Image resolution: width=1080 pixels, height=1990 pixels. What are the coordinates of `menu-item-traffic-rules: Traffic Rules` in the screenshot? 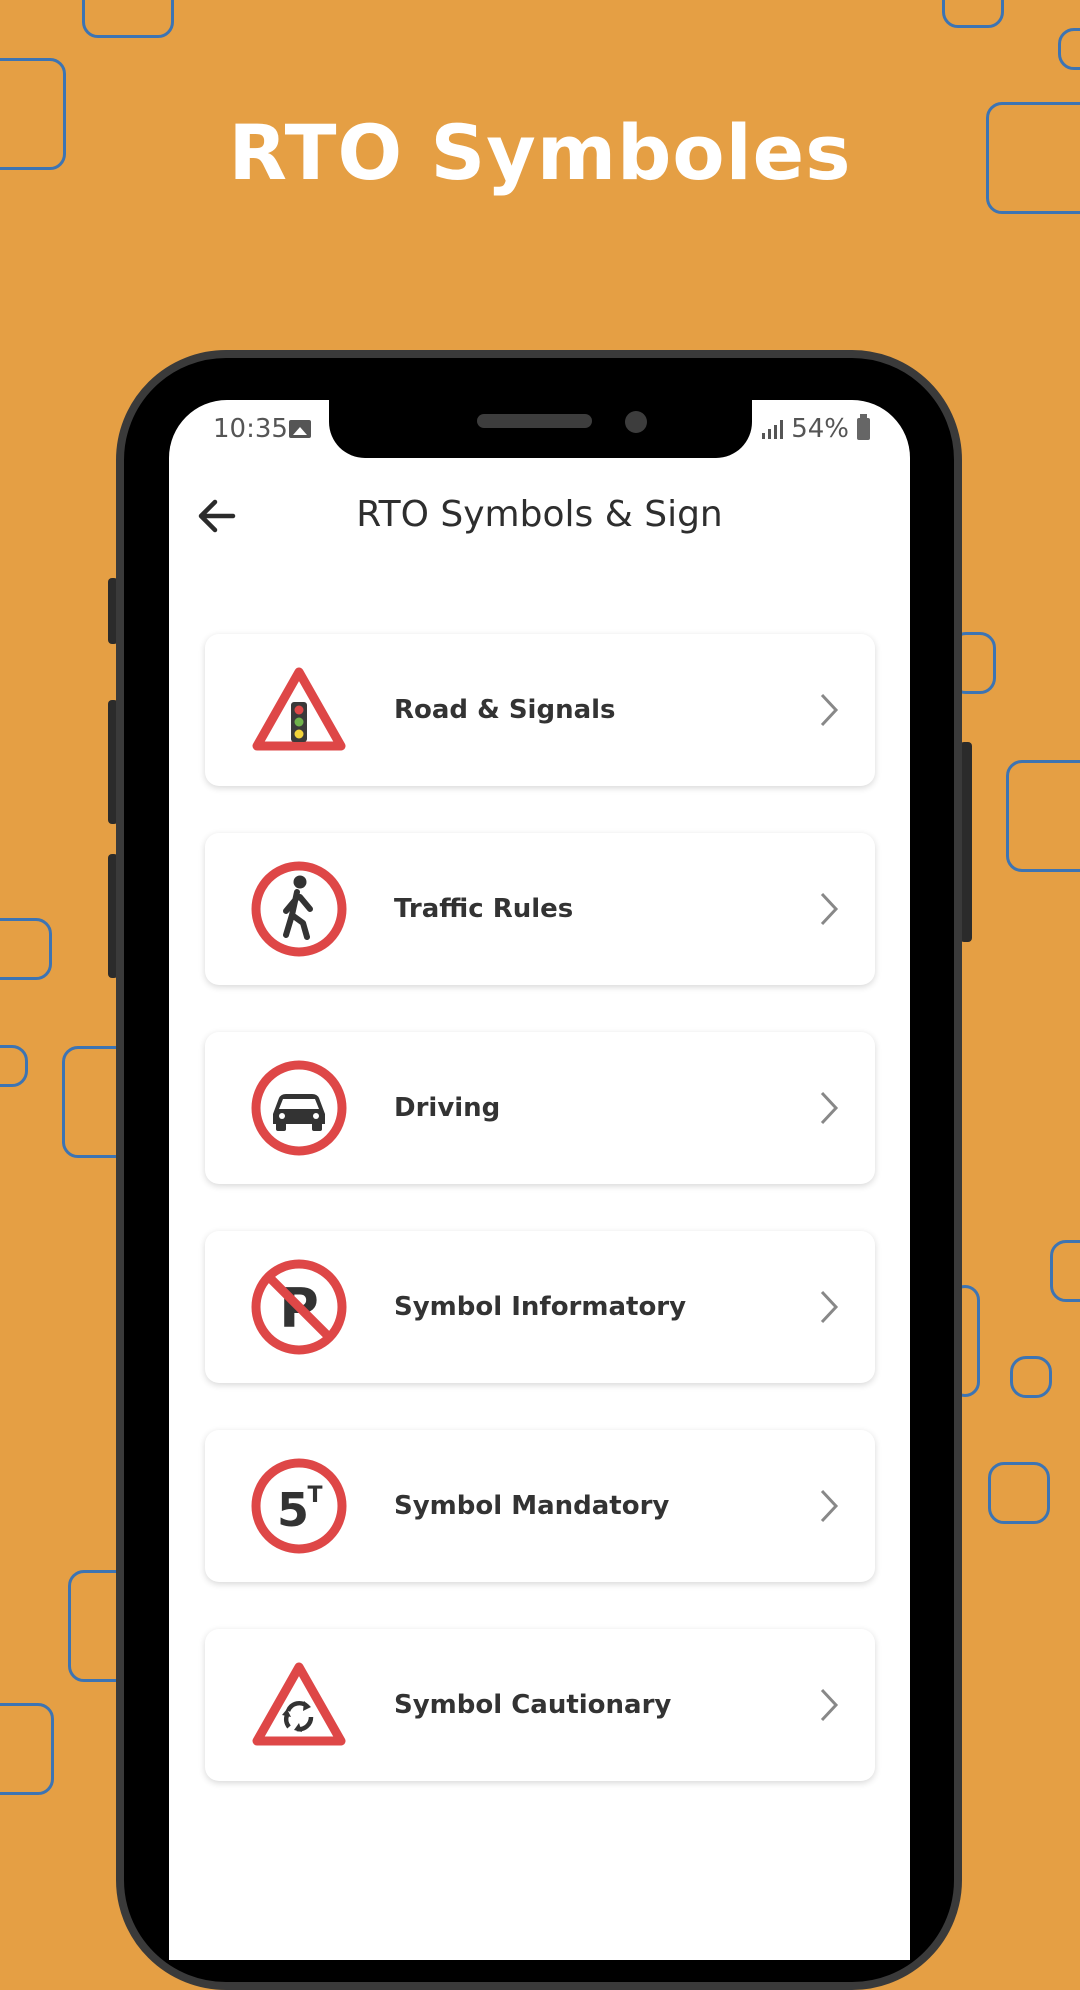 It's located at (540, 909).